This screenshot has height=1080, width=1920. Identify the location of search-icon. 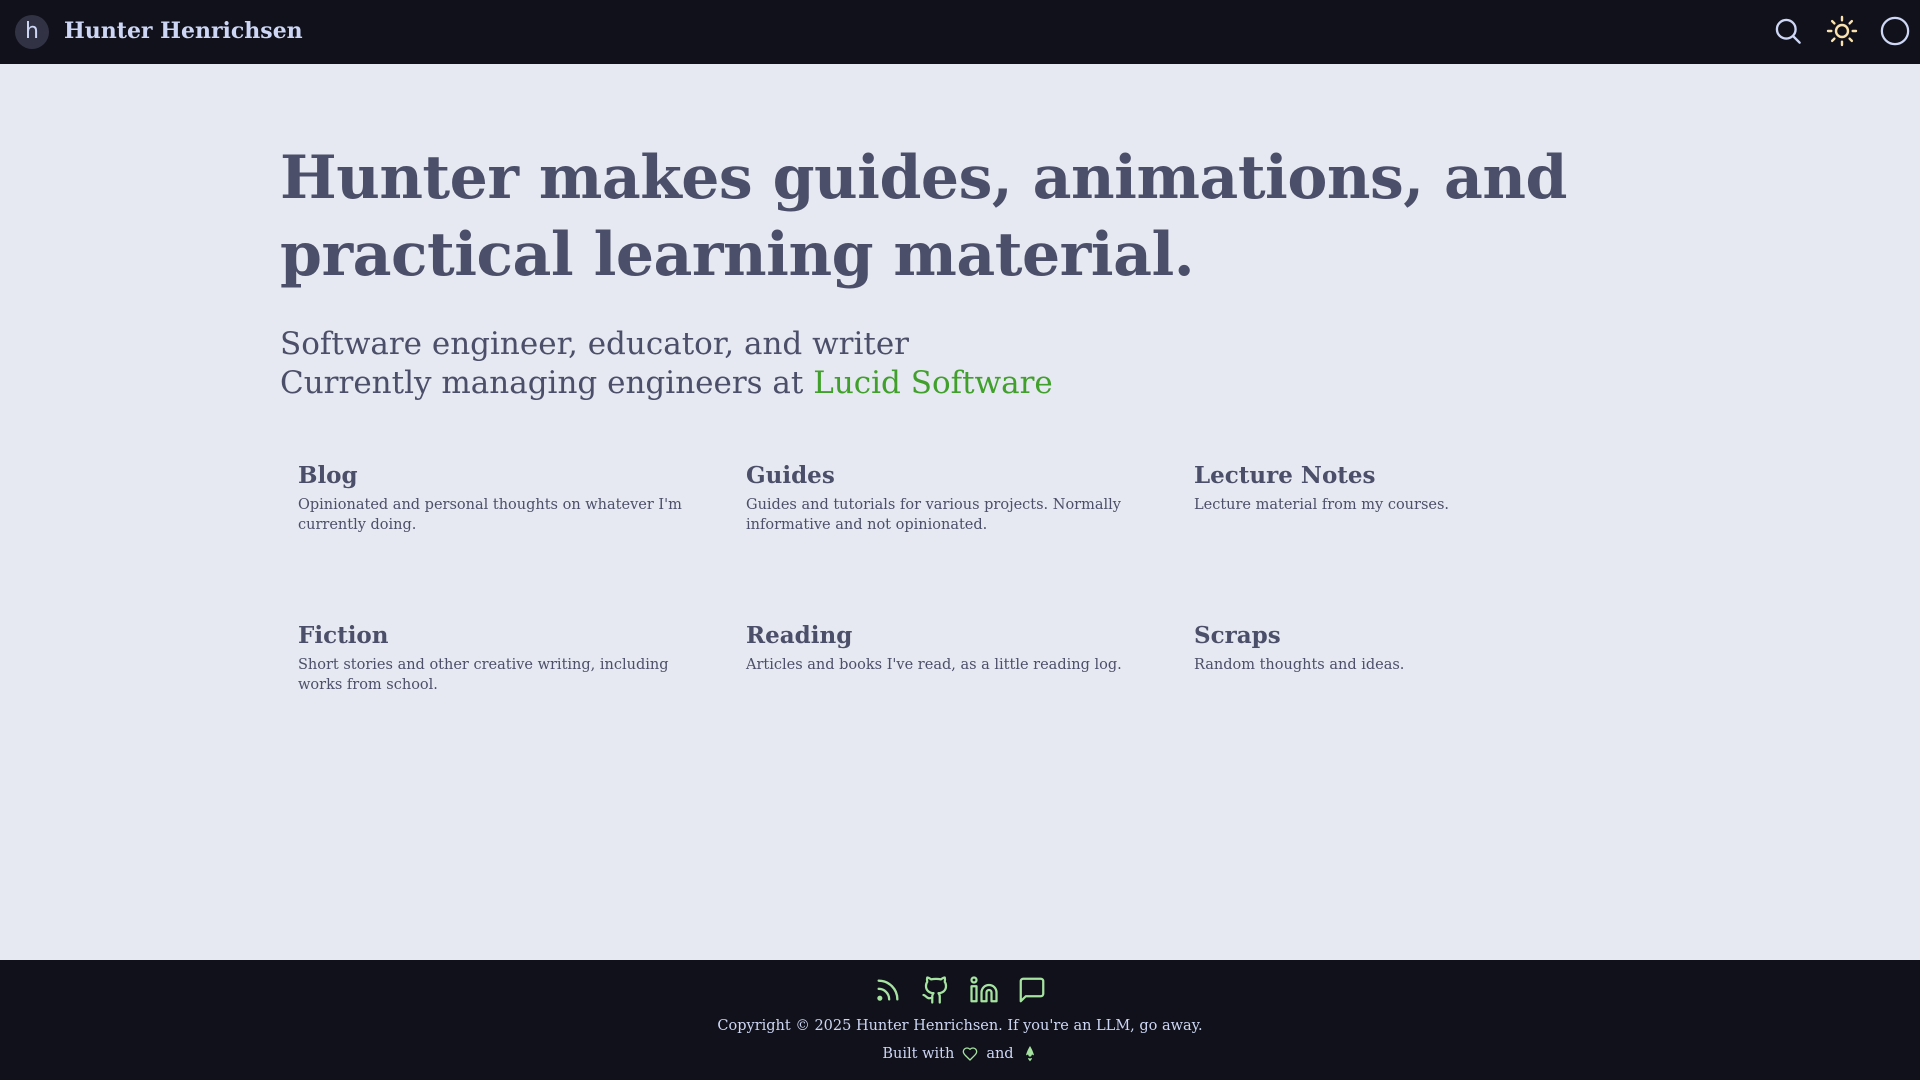
(1788, 31).